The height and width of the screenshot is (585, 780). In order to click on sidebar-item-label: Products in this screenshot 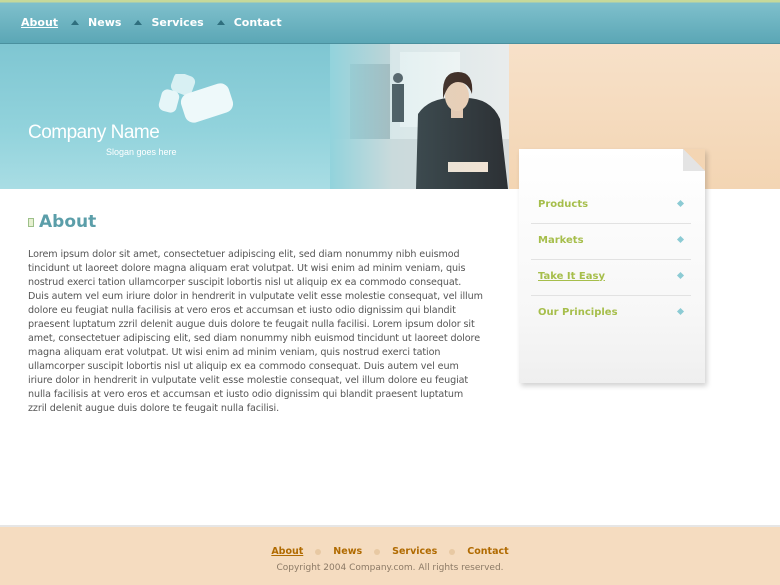, I will do `click(559, 204)`.